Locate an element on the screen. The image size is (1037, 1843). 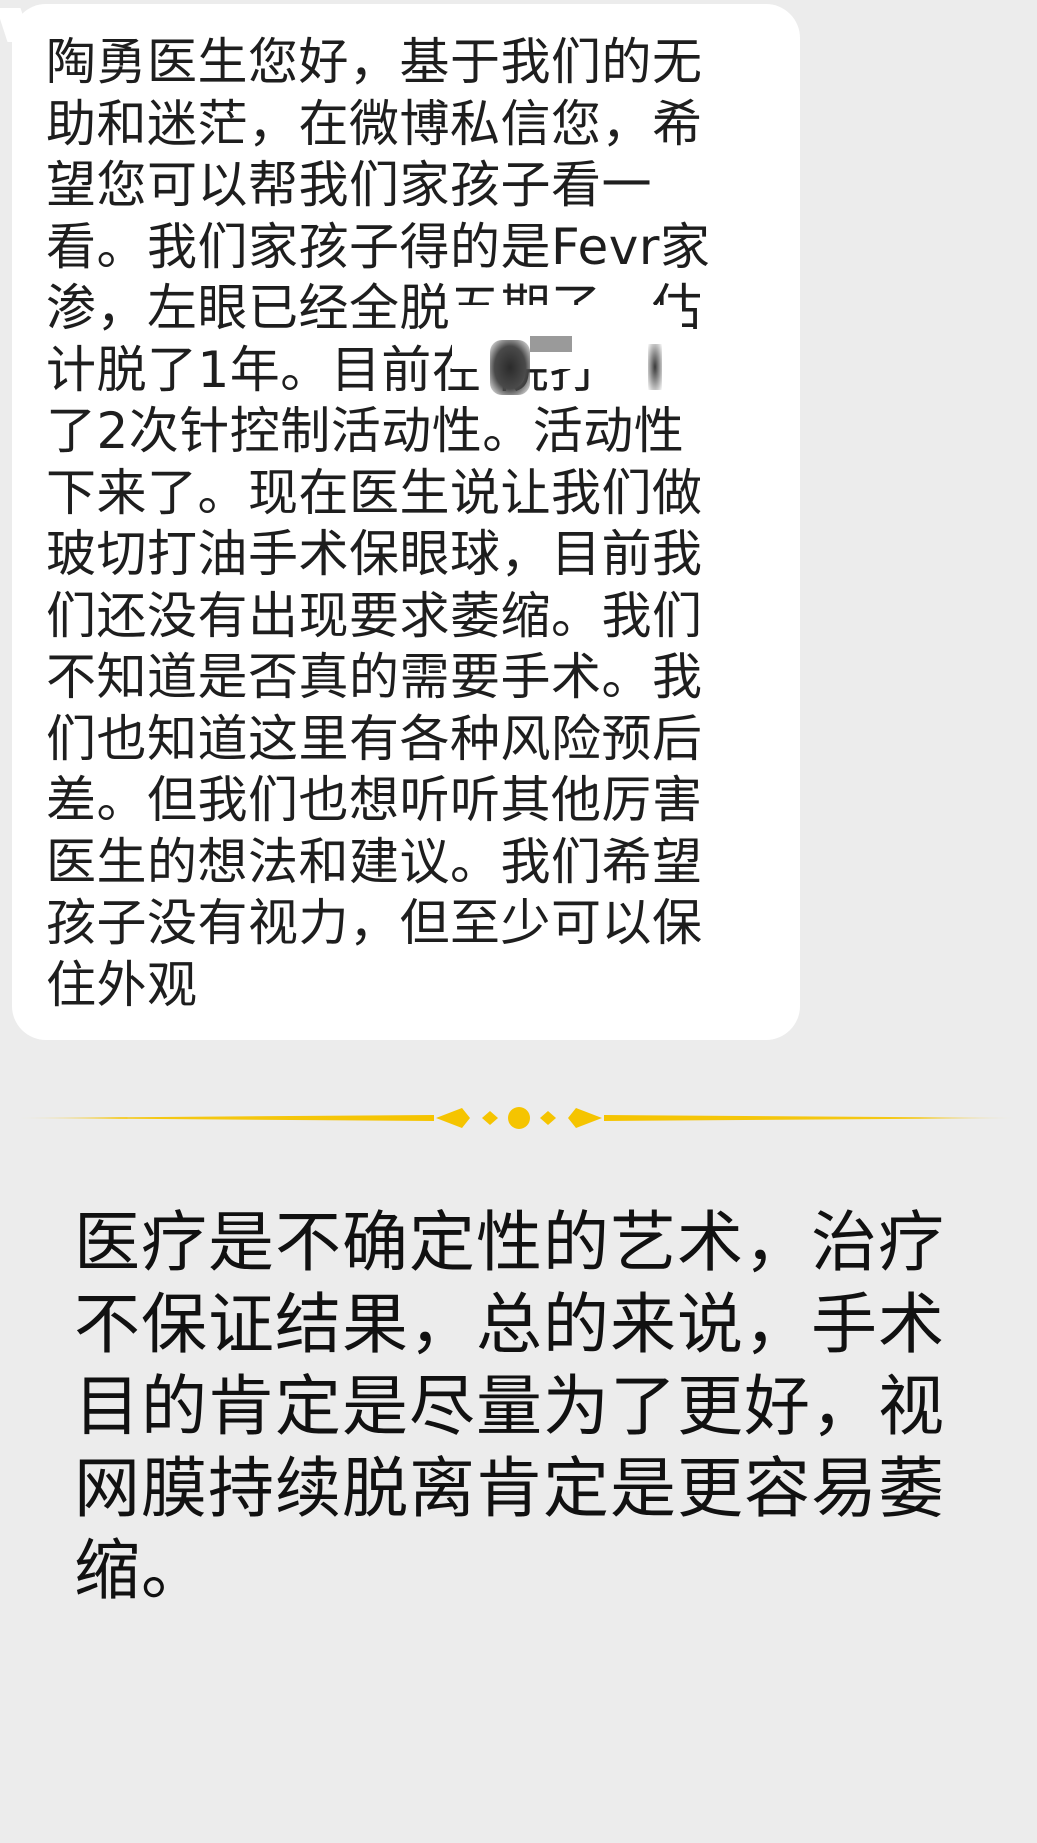
message-line: 医生的想法和建议。我们希望 is located at coordinates (374, 861).